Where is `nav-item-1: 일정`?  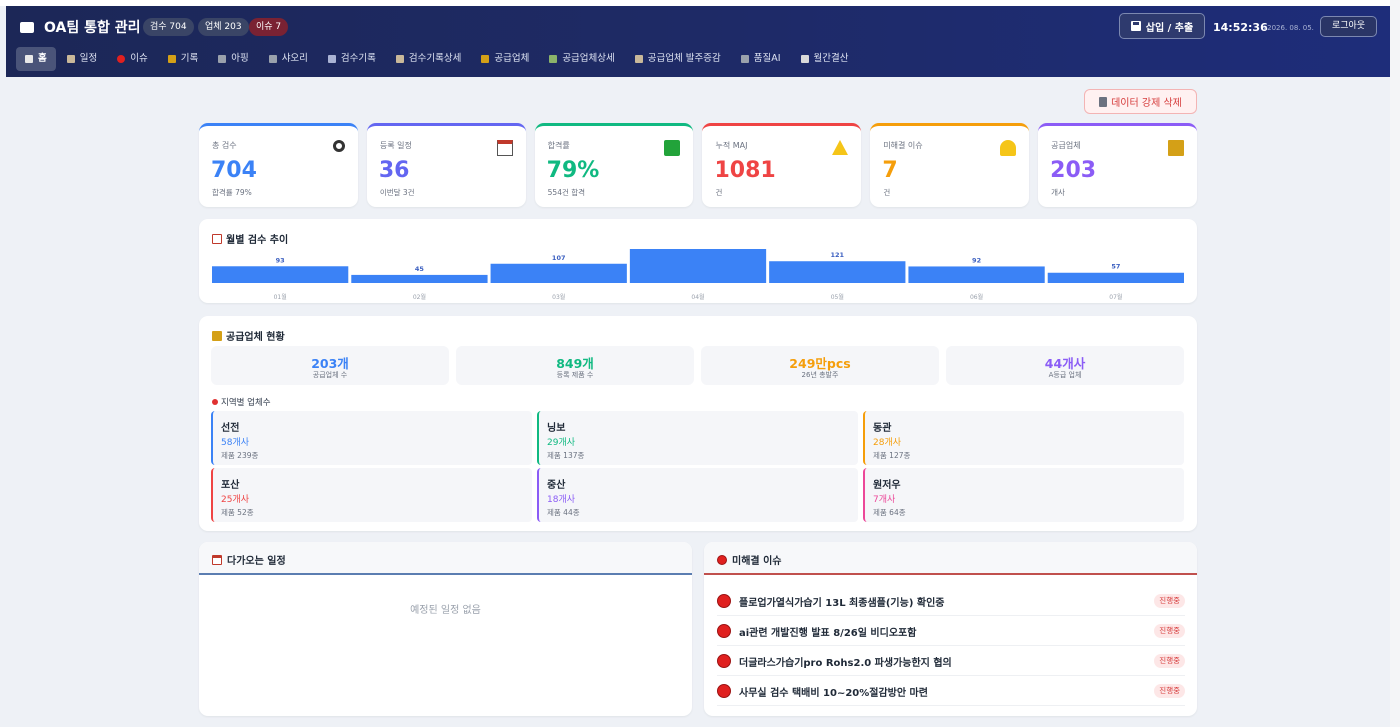
nav-item-1: 일정 is located at coordinates (82, 59).